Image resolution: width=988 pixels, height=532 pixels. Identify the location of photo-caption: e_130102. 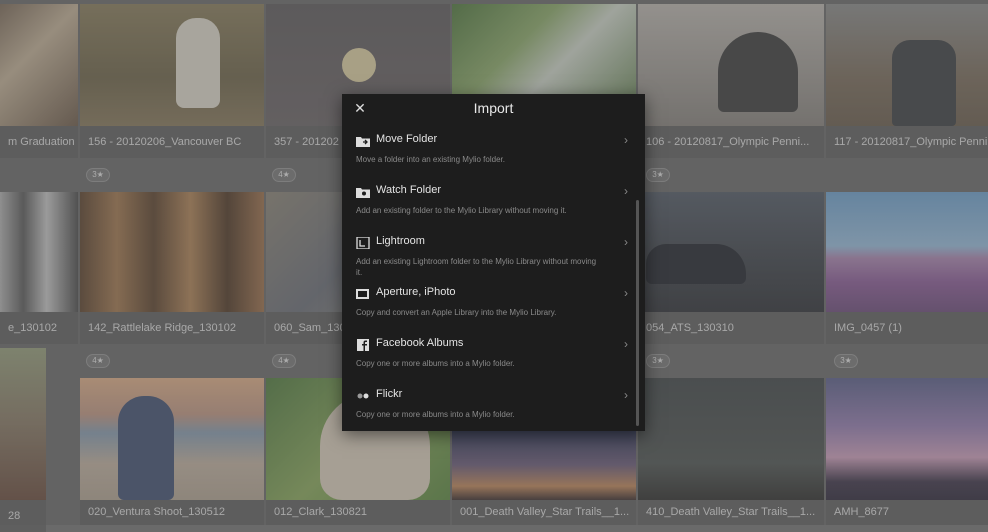
(39, 328).